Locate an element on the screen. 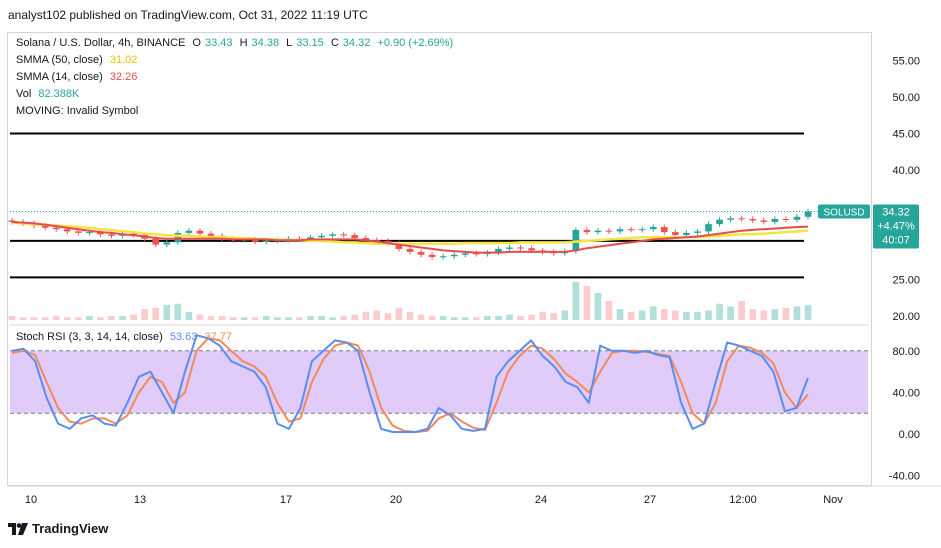 This screenshot has width=941, height=548. time-tick-label: Nov is located at coordinates (833, 500).